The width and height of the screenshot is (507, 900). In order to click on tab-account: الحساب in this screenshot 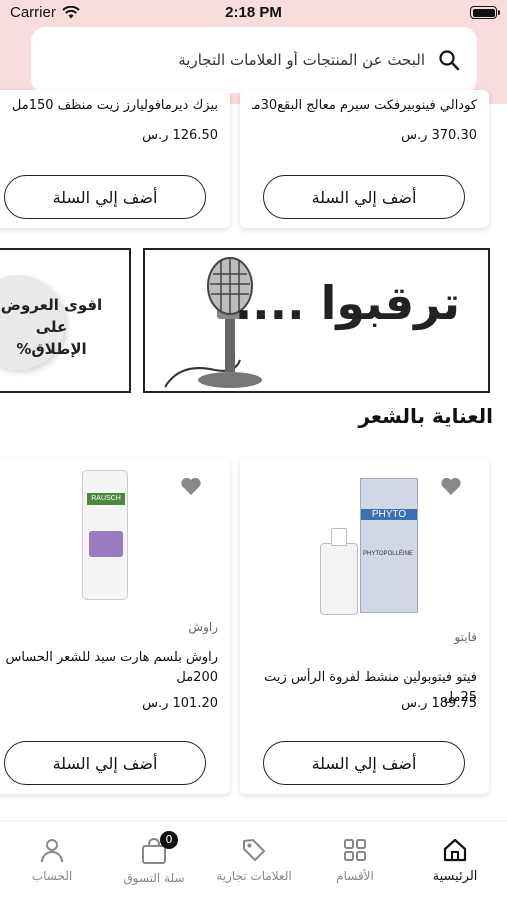, I will do `click(52, 860)`.